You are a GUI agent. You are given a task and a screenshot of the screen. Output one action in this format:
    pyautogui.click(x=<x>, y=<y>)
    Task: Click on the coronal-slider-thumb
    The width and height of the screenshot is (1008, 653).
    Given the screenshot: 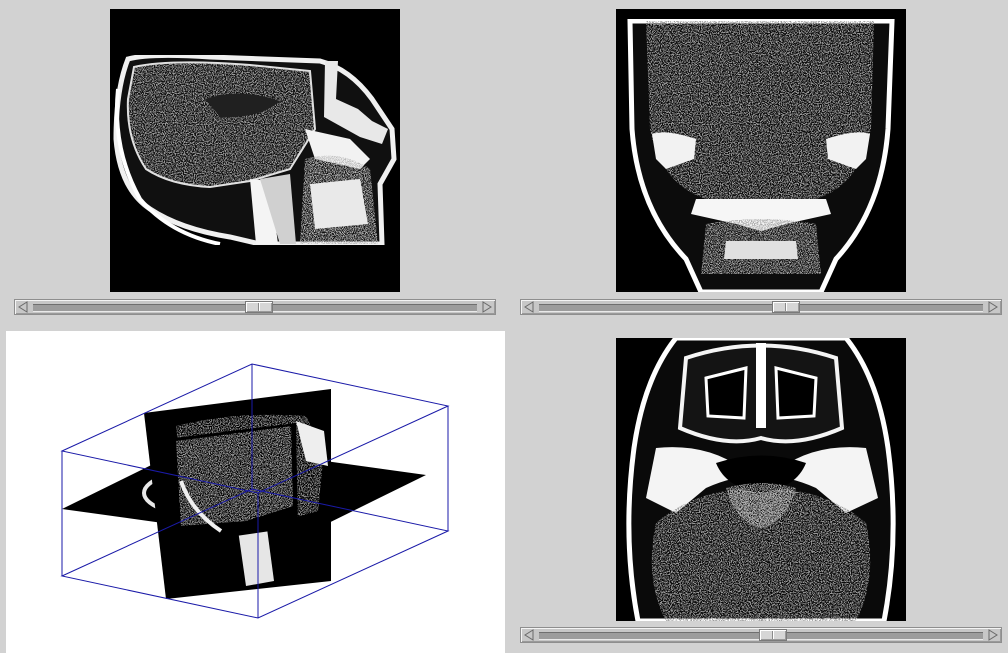 What is the action you would take?
    pyautogui.click(x=785, y=307)
    